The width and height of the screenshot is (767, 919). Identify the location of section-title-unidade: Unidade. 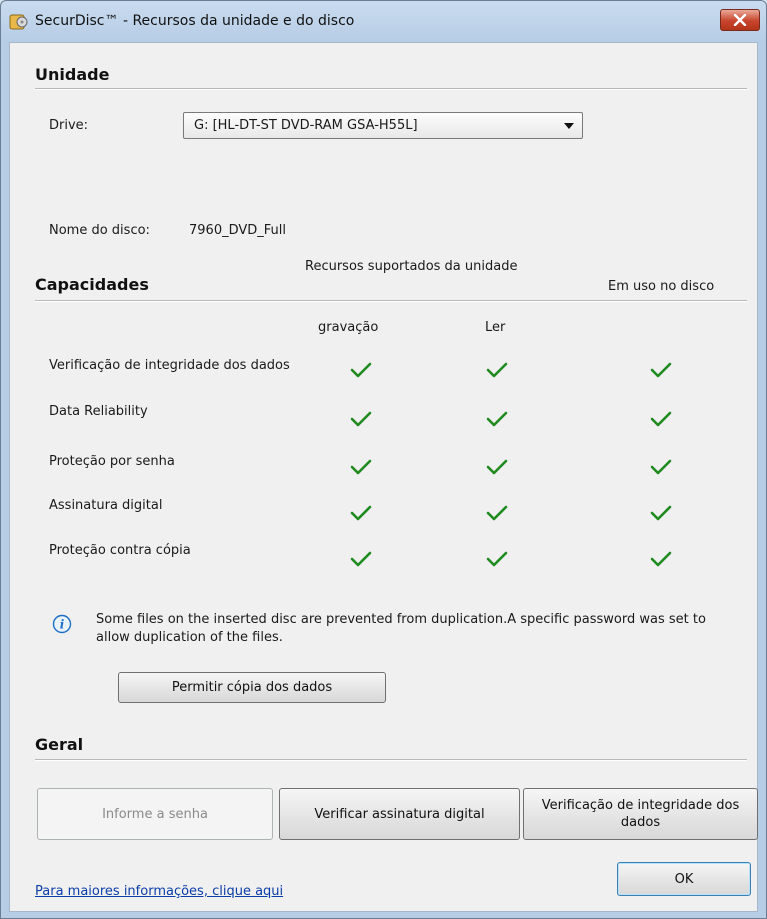
(72, 74).